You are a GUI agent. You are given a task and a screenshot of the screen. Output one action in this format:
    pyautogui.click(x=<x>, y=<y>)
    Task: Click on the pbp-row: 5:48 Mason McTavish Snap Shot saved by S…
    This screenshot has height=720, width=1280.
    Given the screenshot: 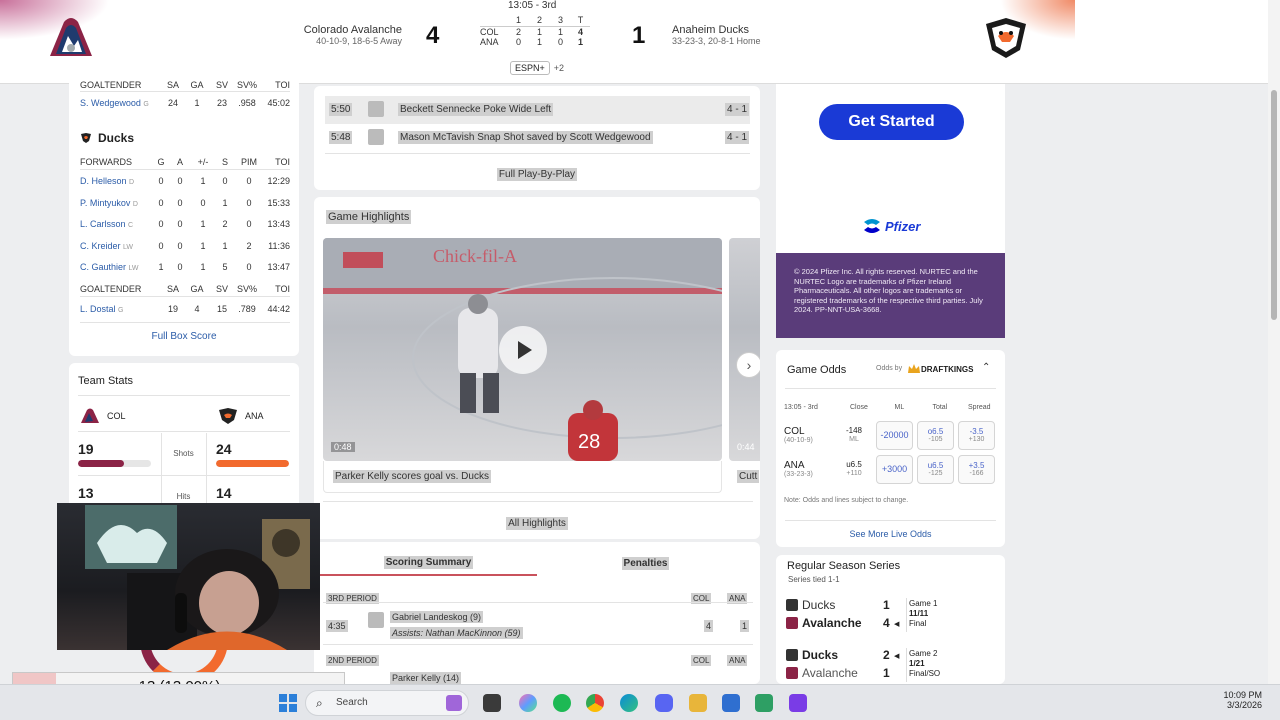 What is the action you would take?
    pyautogui.click(x=537, y=138)
    